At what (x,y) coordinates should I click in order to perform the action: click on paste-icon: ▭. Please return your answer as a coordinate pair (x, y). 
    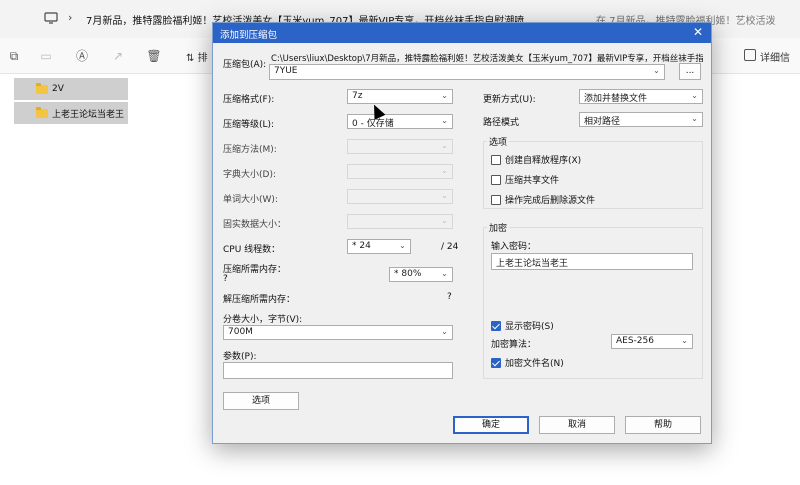
    Looking at the image, I should click on (46, 56).